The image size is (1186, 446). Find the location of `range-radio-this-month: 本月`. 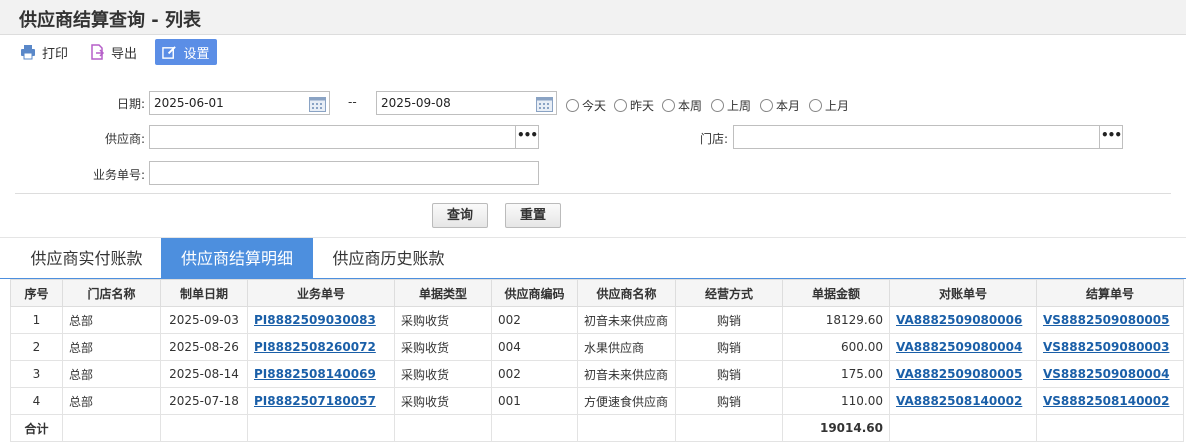

range-radio-this-month: 本月 is located at coordinates (780, 105).